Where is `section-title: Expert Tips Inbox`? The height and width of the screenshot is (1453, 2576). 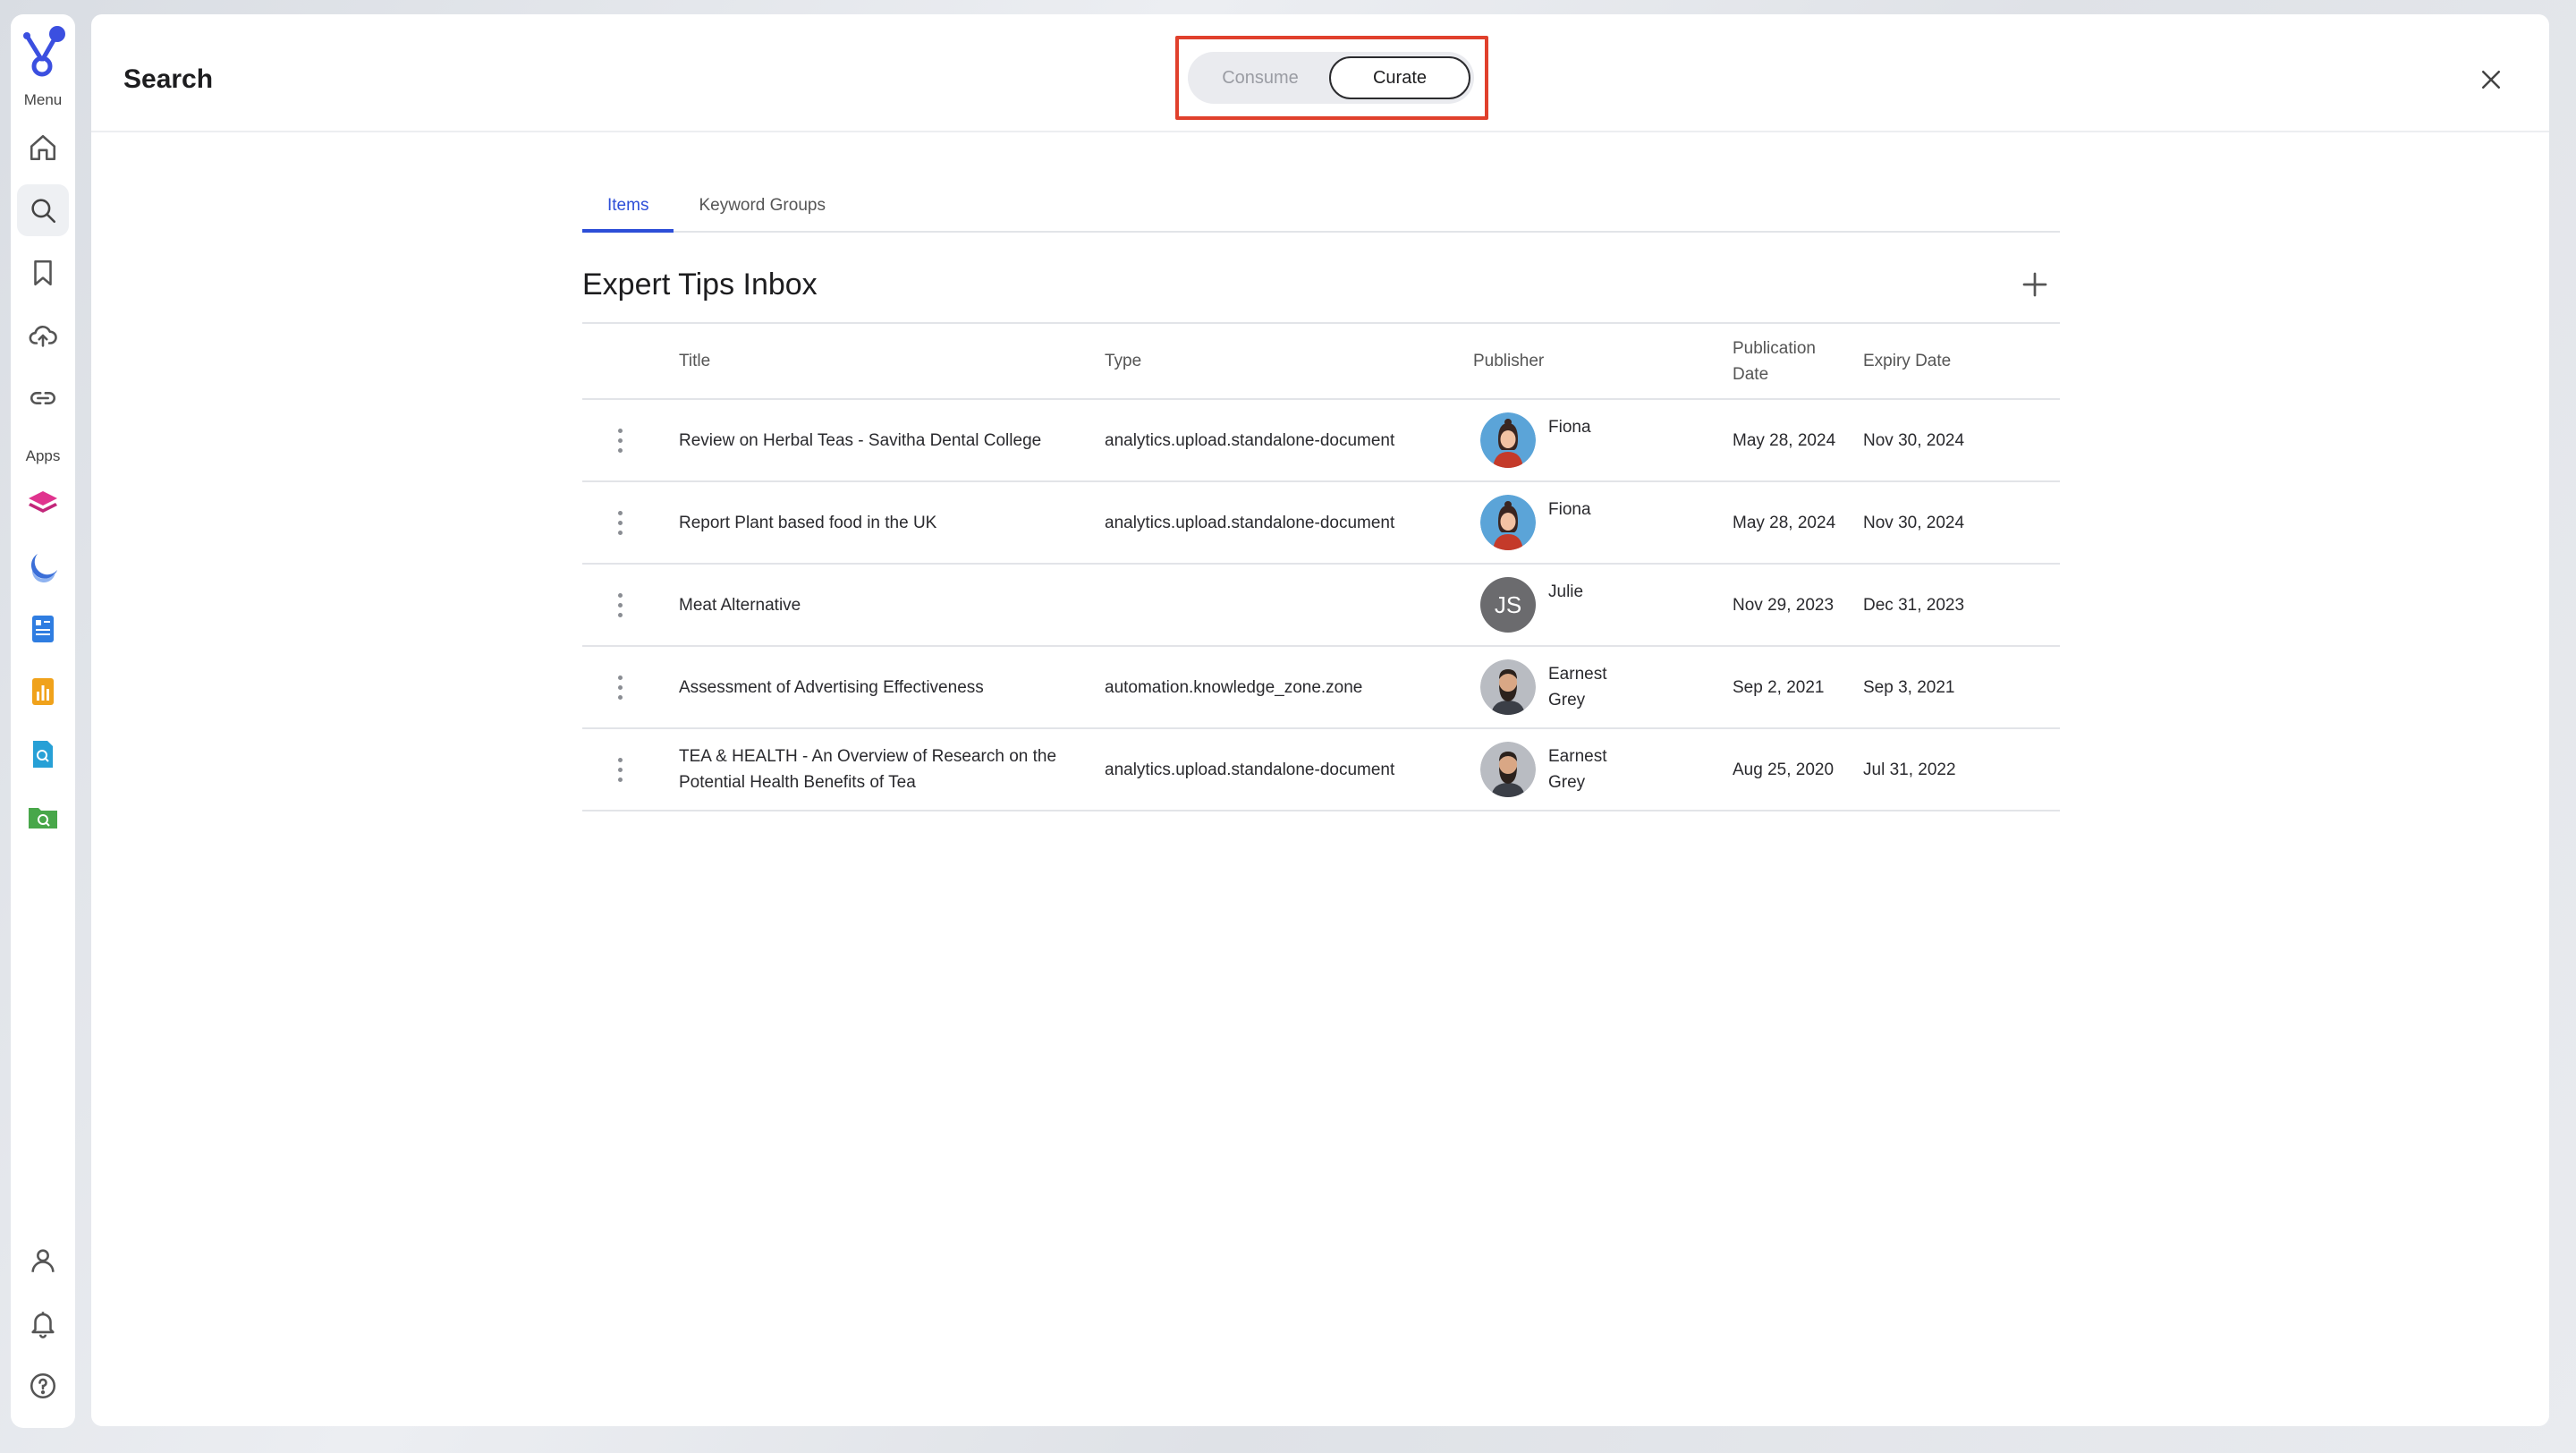 section-title: Expert Tips Inbox is located at coordinates (700, 284).